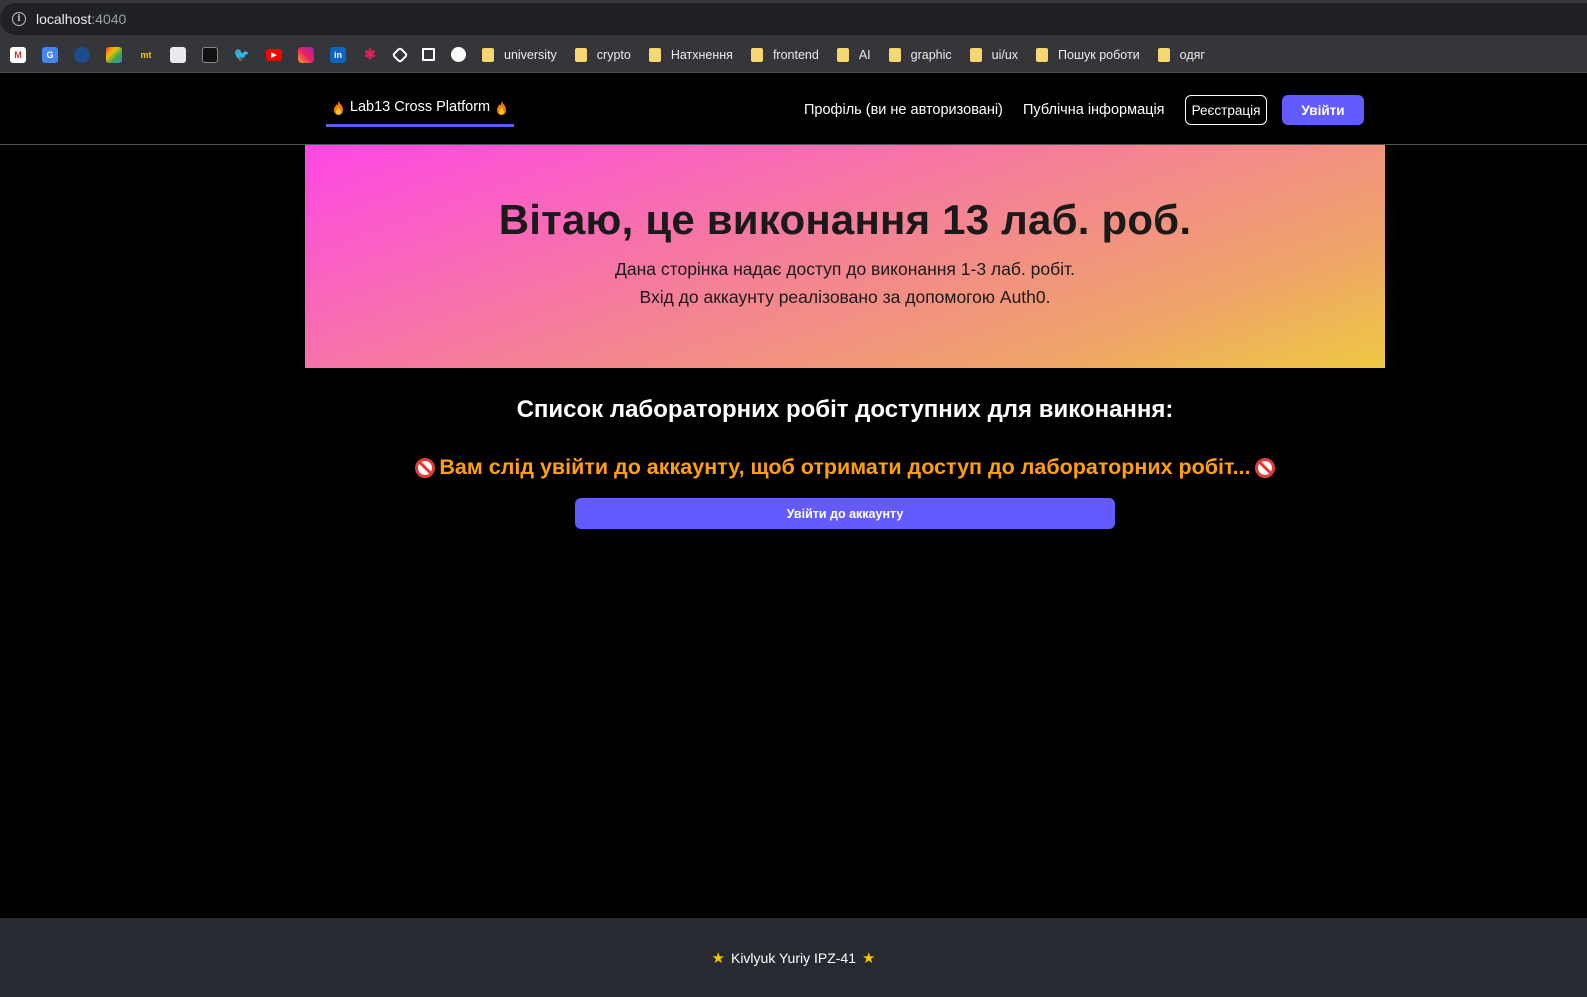 This screenshot has width=1587, height=997. I want to click on gmail-icon: M, so click(18, 54).